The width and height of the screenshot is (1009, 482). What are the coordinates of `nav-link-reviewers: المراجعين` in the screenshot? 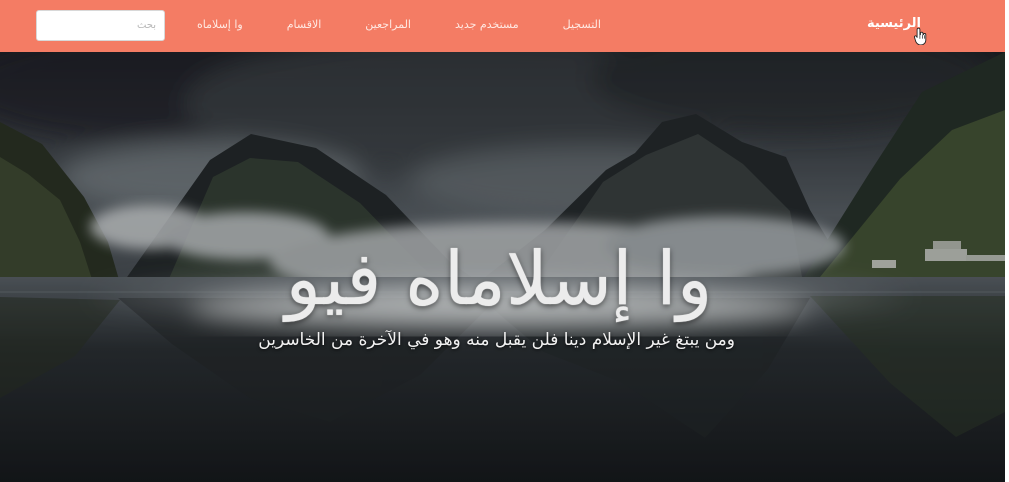 It's located at (388, 25).